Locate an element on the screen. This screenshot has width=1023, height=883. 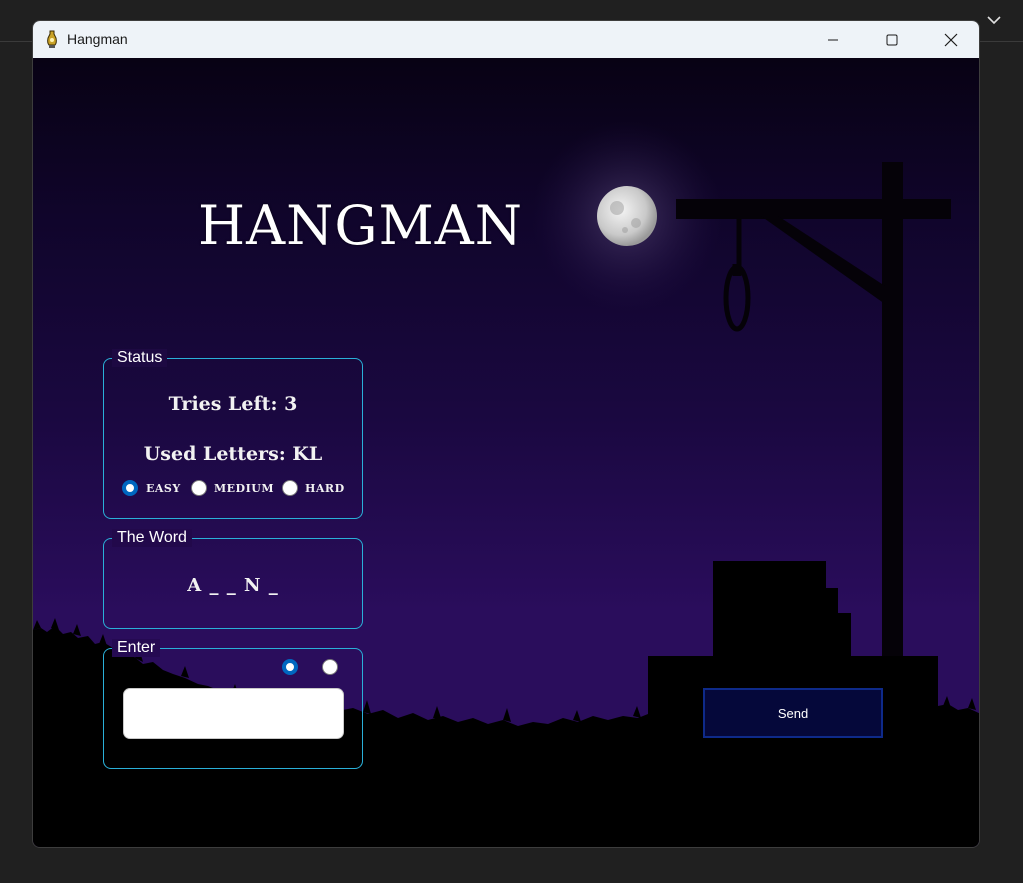
title-bar: Hangman is located at coordinates (506, 39).